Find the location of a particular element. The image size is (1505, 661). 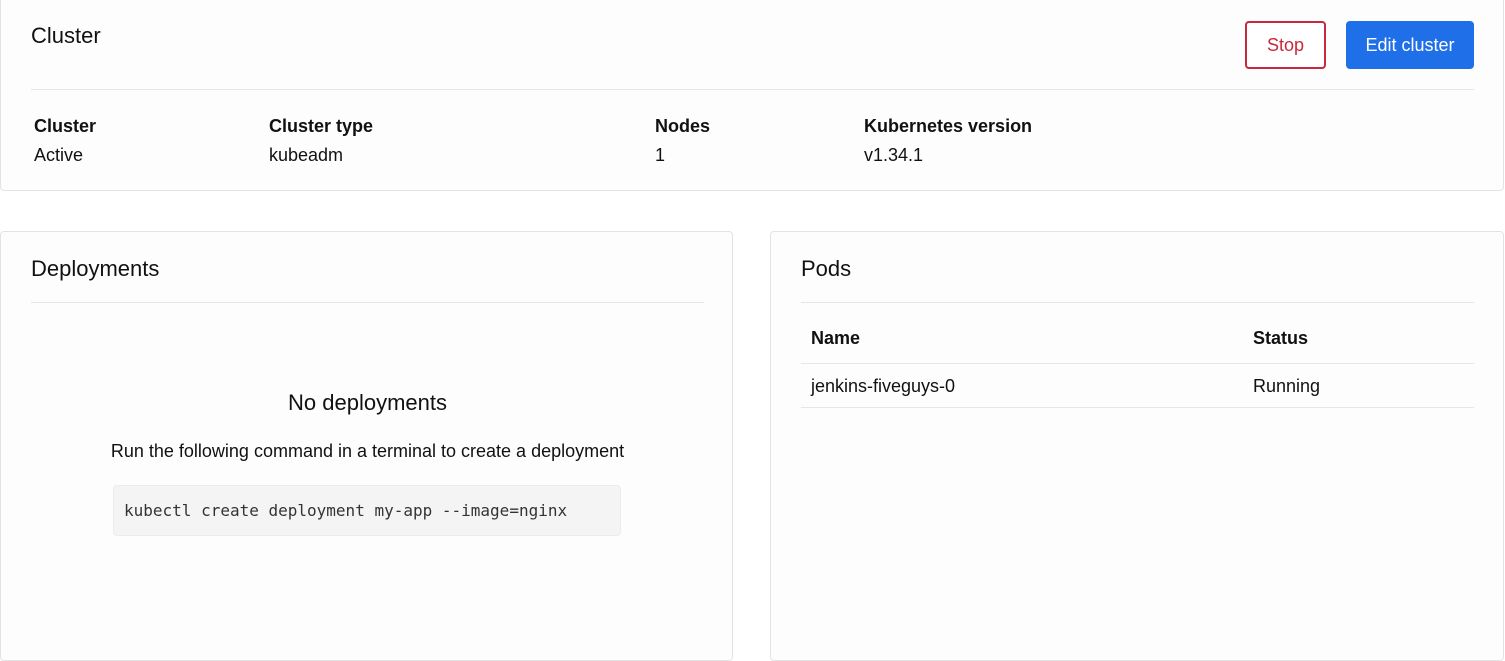

column-header-name: Name is located at coordinates (835, 338).